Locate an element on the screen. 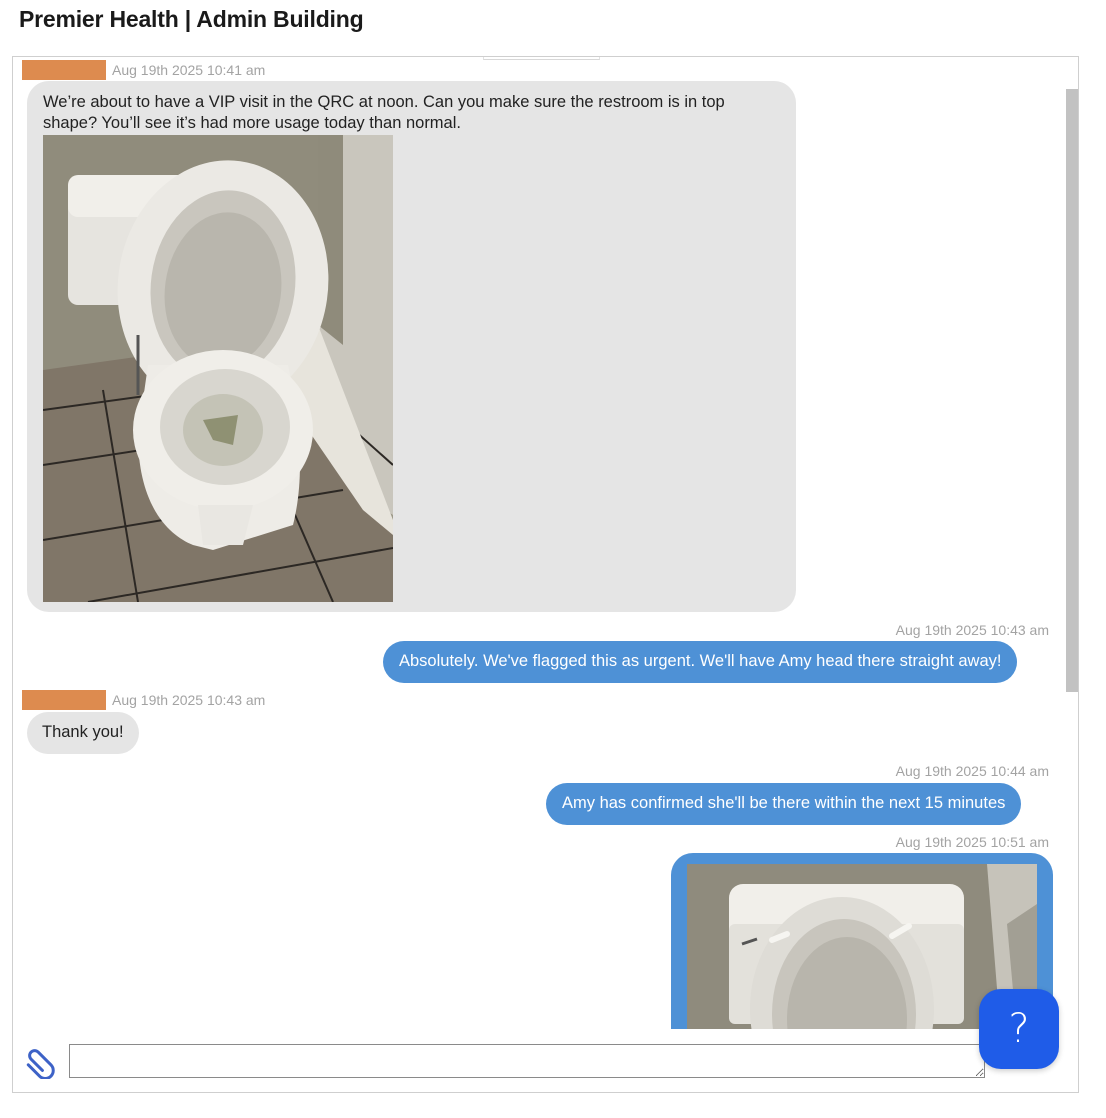 This screenshot has height=1118, width=1106. help-button: ? is located at coordinates (1019, 1029).